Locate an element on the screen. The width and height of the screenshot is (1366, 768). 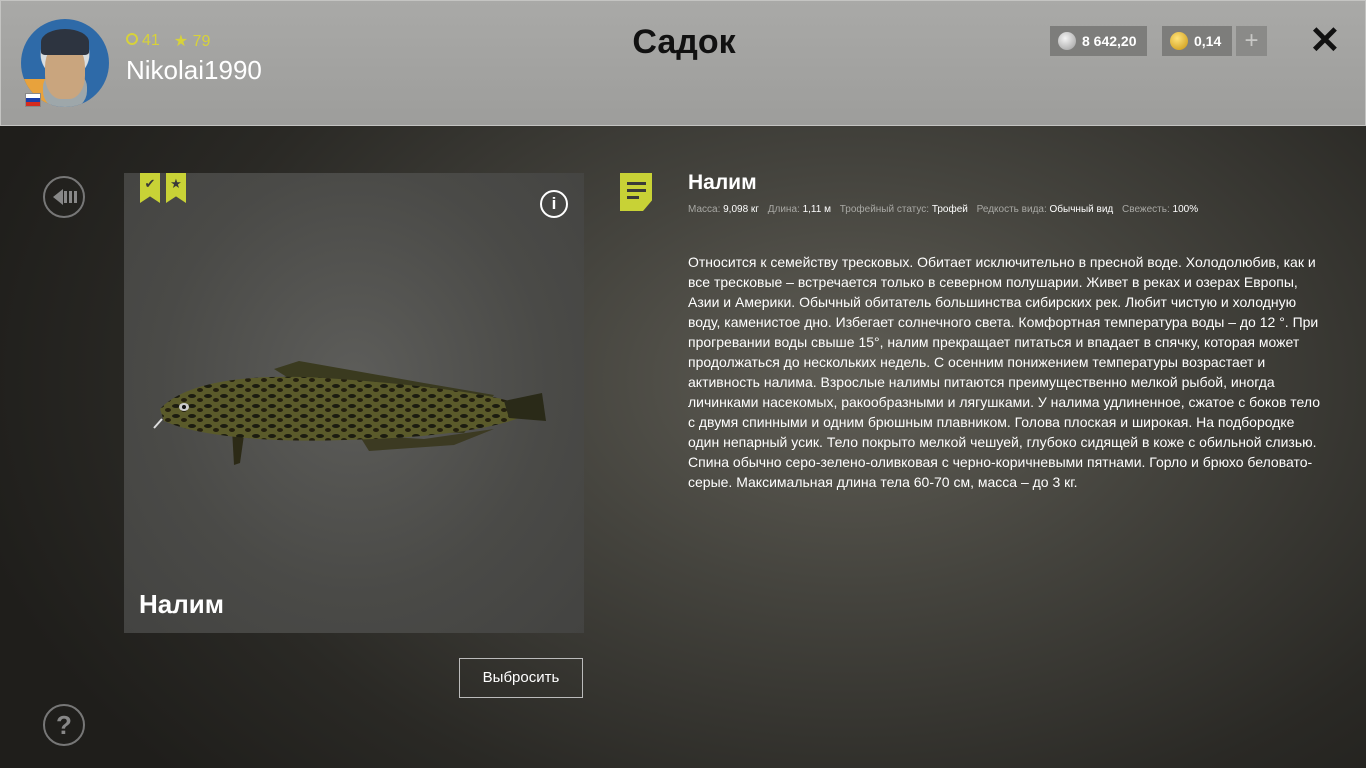
back-button is located at coordinates (64, 197).